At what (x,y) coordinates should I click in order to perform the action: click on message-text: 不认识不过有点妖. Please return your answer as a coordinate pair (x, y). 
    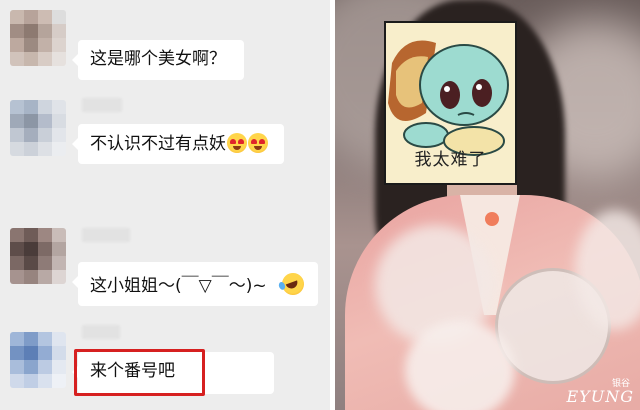
    Looking at the image, I should click on (158, 144).